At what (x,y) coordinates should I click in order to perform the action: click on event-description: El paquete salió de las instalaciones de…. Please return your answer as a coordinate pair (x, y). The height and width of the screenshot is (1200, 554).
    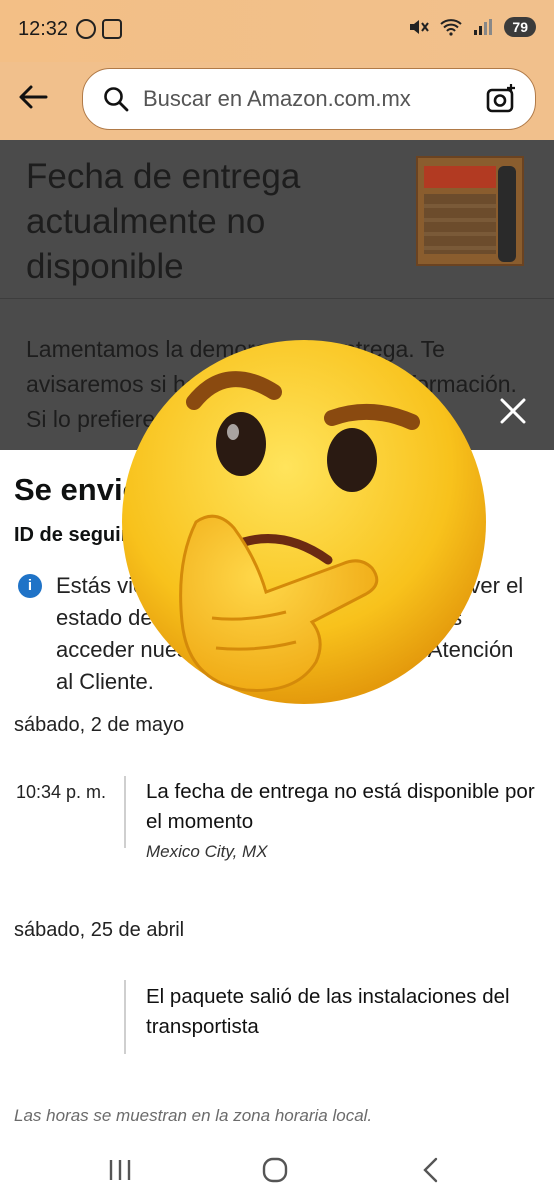
    Looking at the image, I should click on (328, 1011).